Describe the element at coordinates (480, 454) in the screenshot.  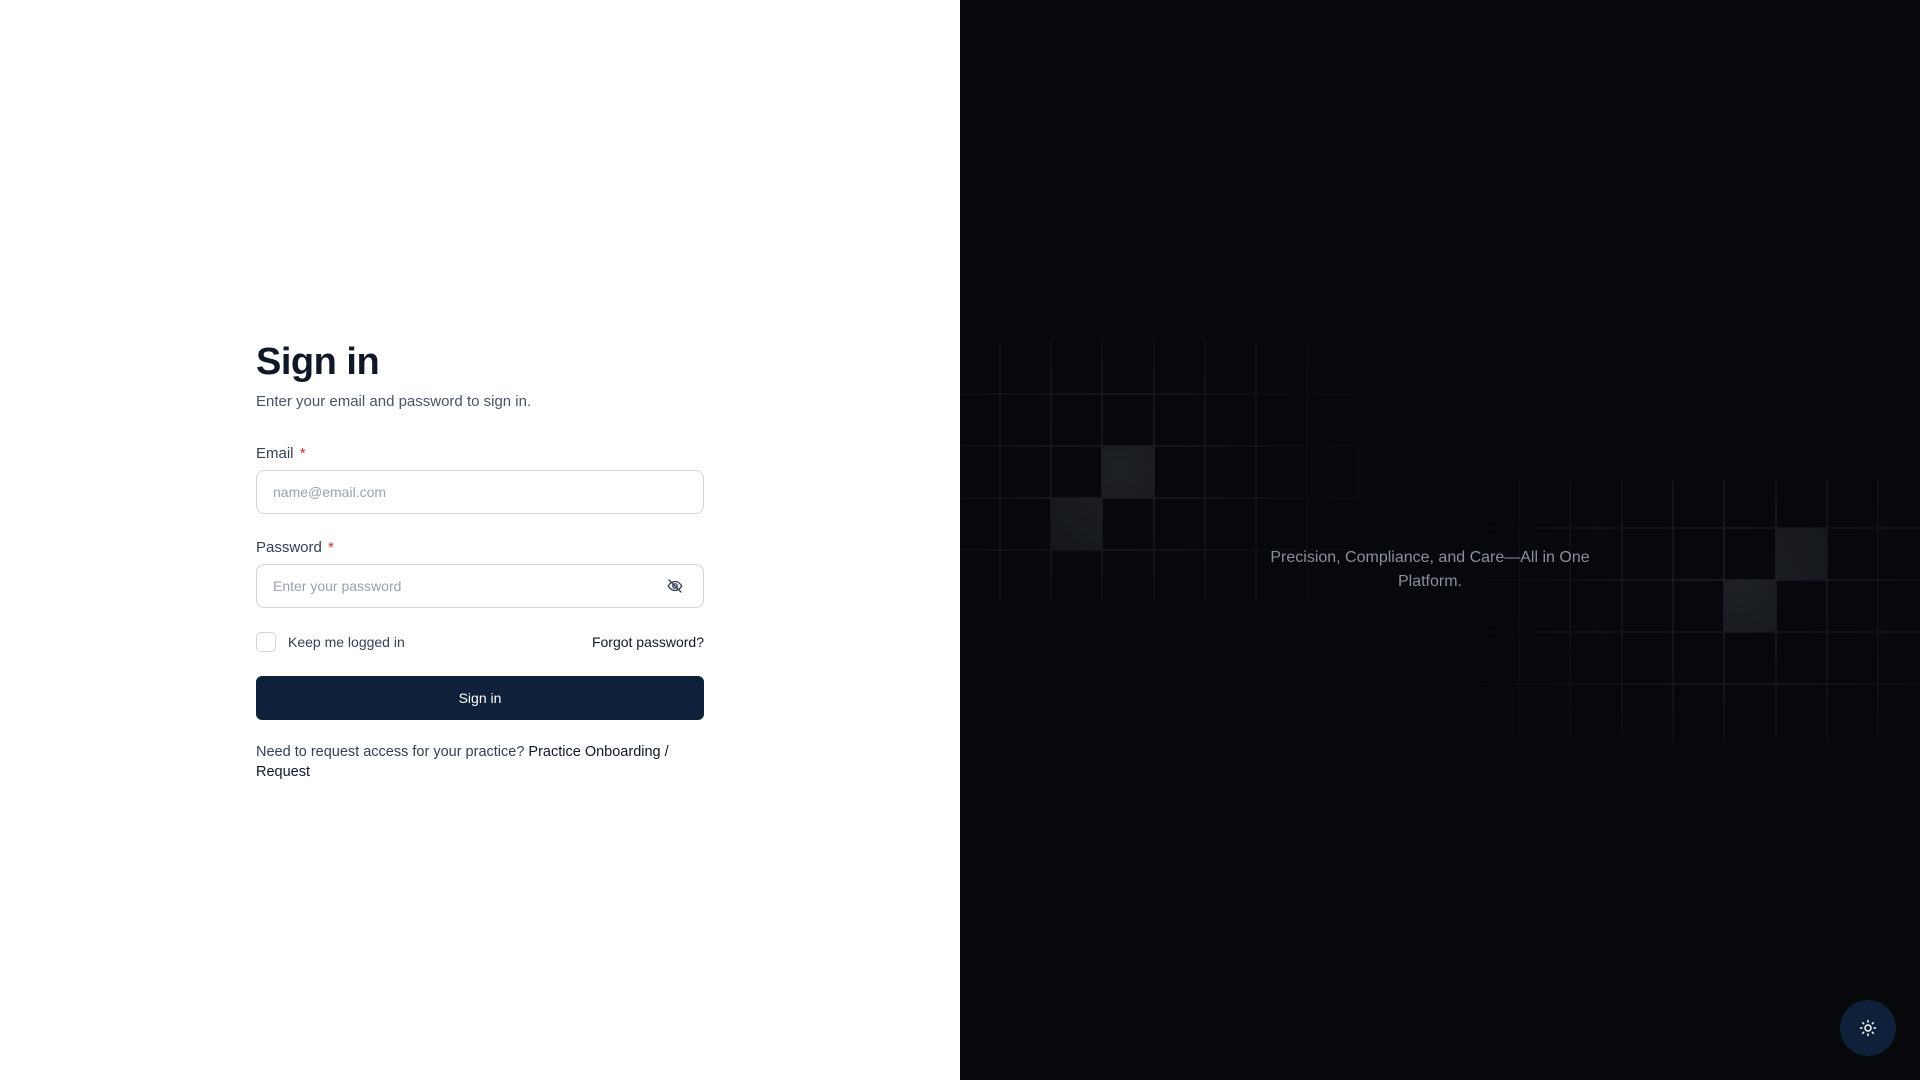
I see `email-label: Email *` at that location.